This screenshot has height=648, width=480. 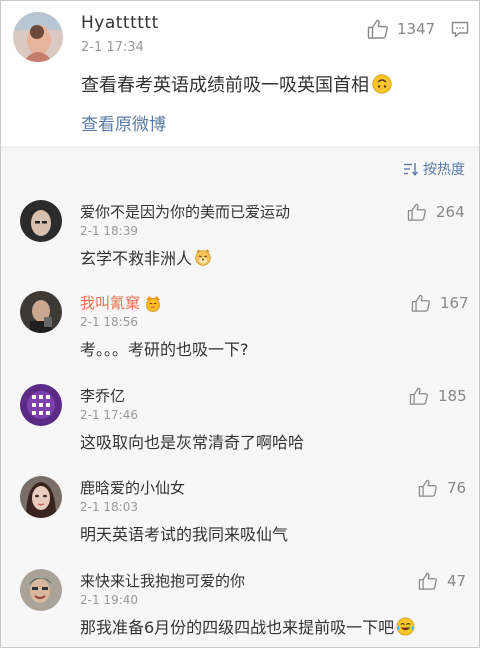 I want to click on sort-by-hot-button: 按热度, so click(x=434, y=169).